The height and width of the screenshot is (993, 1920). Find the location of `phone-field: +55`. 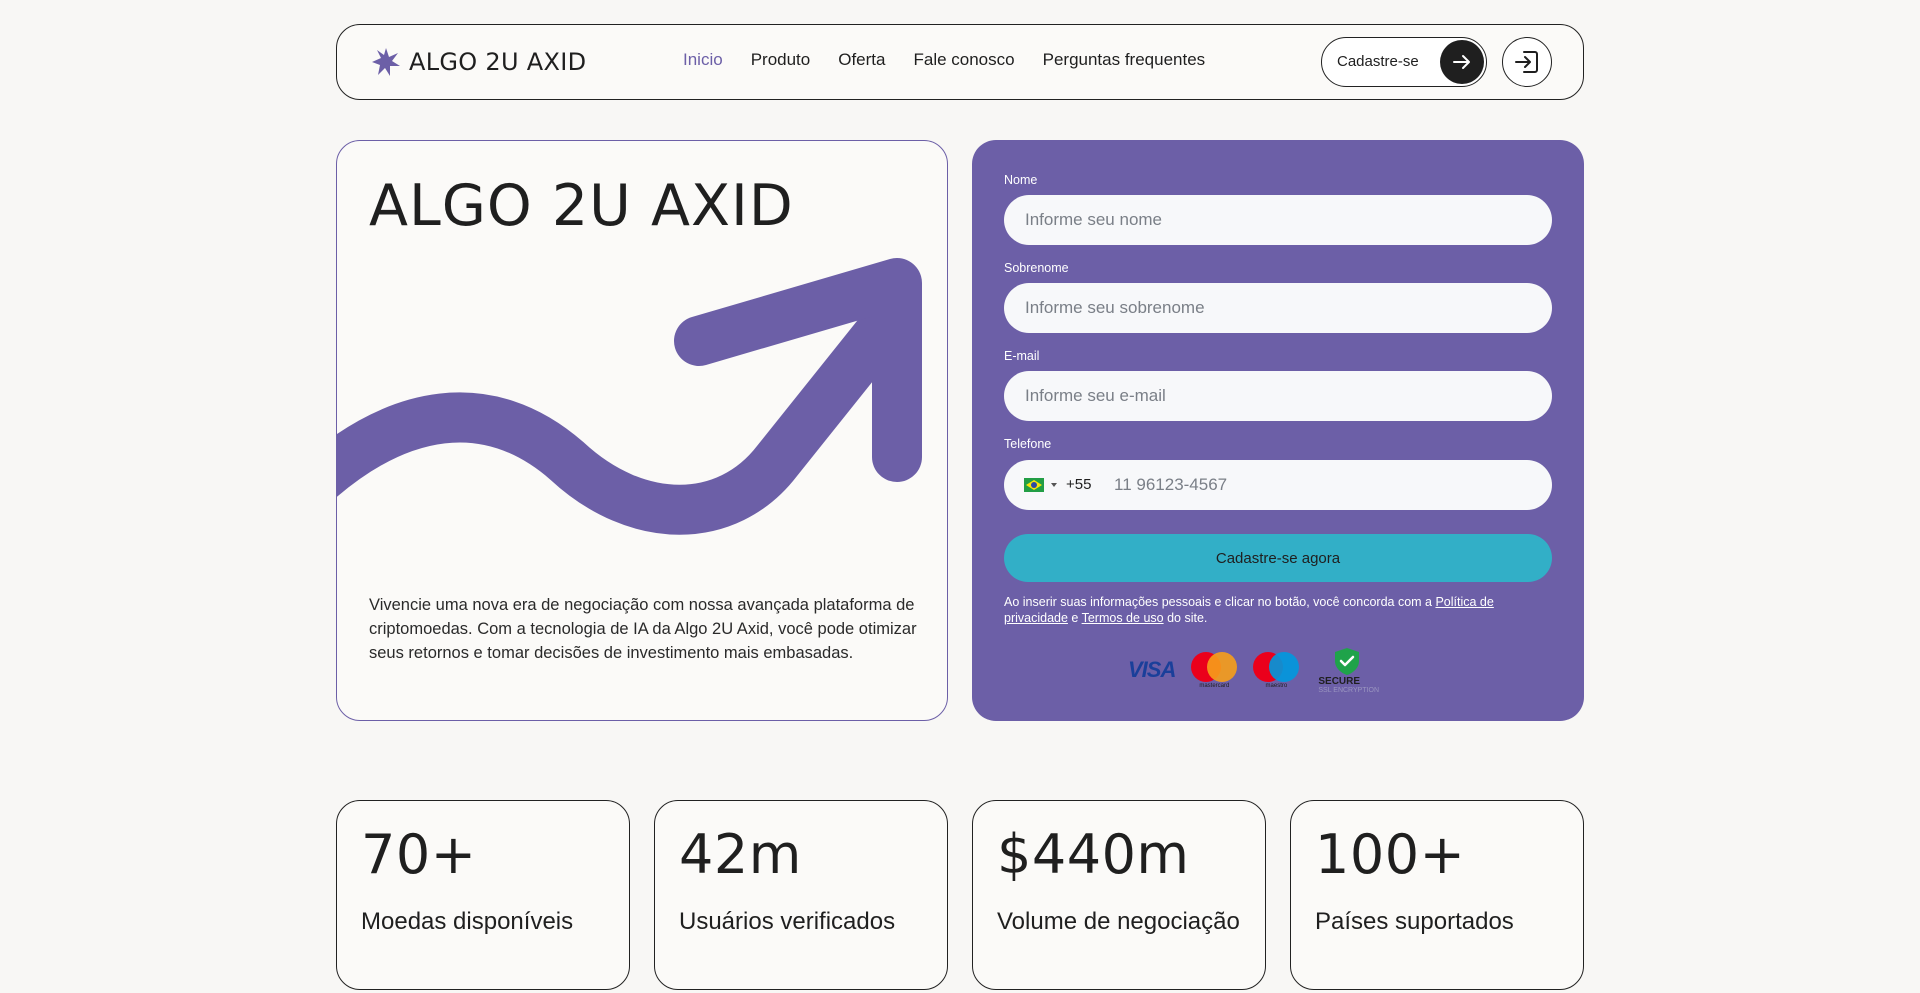

phone-field: +55 is located at coordinates (1278, 485).